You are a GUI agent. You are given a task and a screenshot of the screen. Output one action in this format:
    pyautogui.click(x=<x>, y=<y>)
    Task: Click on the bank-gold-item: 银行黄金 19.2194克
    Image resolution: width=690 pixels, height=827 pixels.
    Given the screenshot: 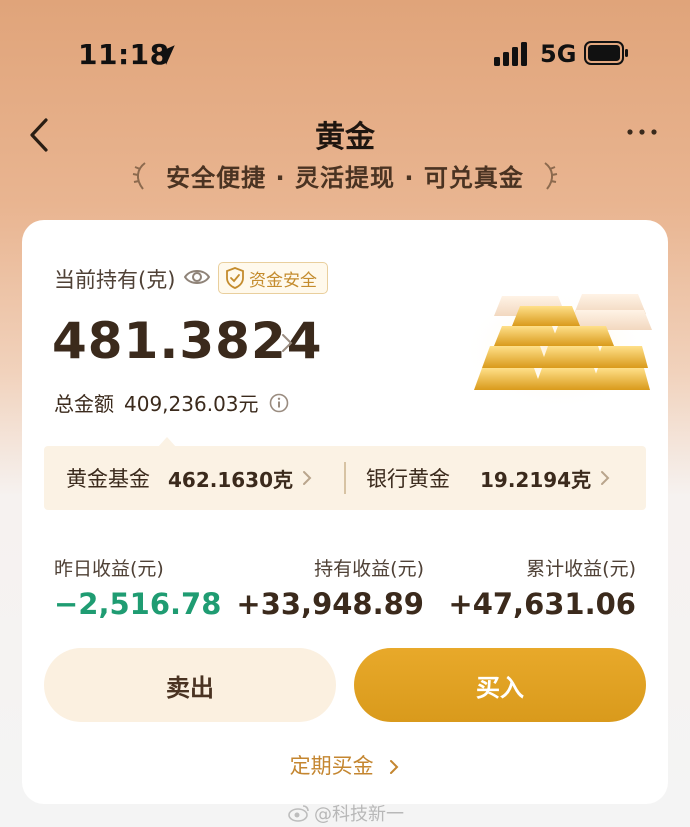 What is the action you would take?
    pyautogui.click(x=488, y=478)
    